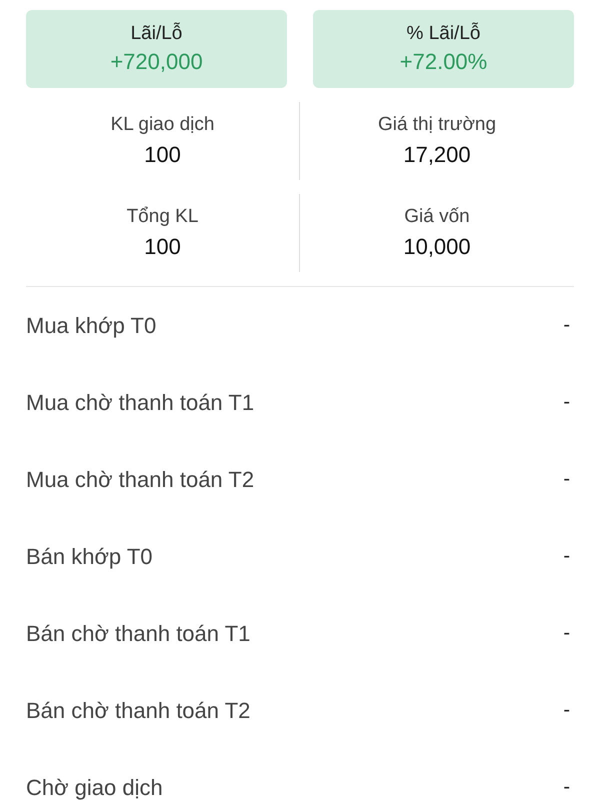  What do you see at coordinates (89, 557) in the screenshot?
I see `row-label: Bán khớp T0` at bounding box center [89, 557].